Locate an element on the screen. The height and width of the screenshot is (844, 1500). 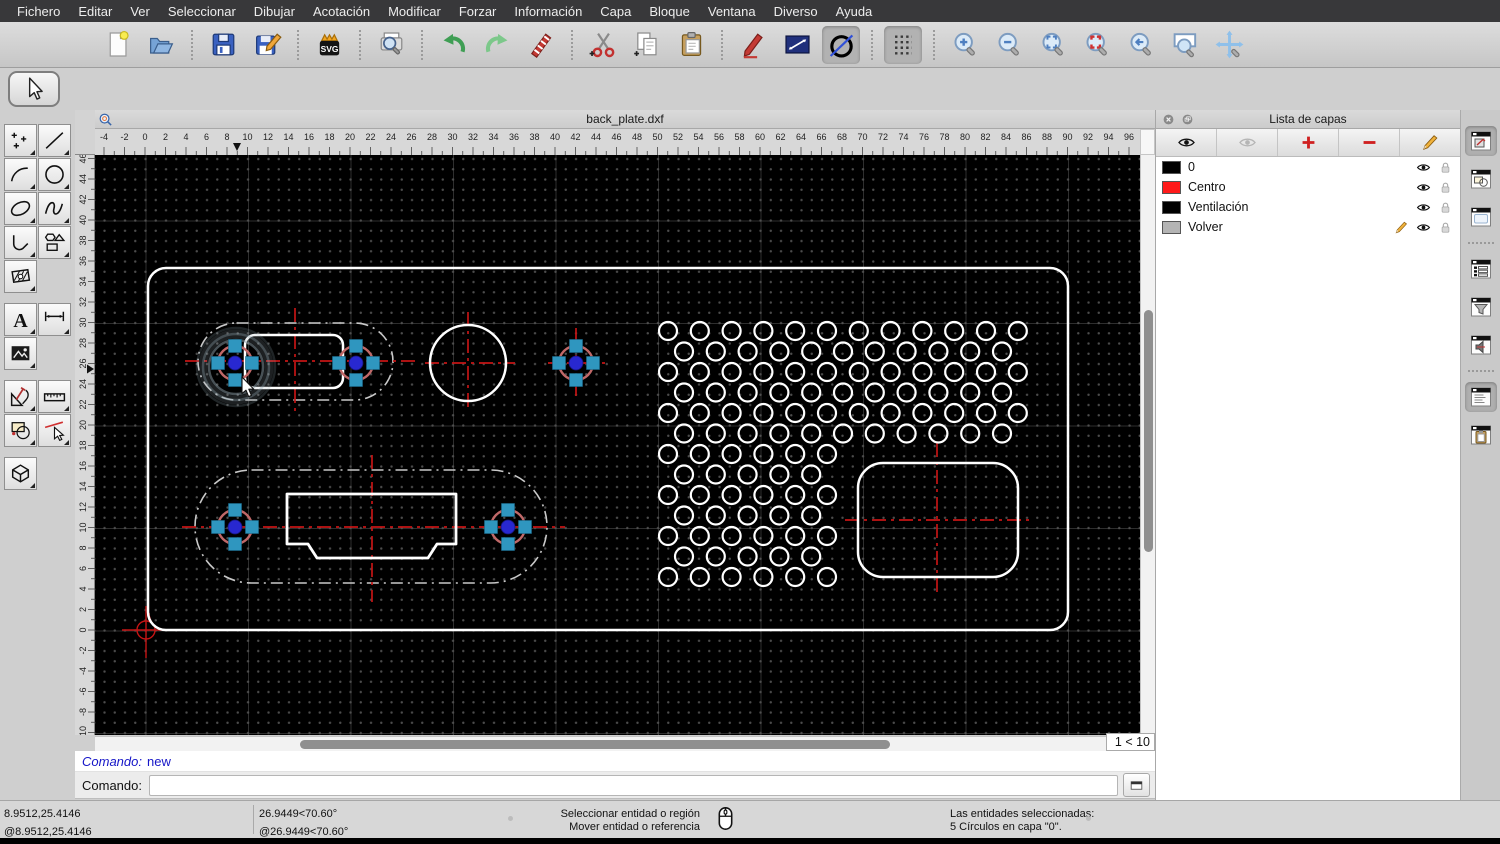
menu-ayuda: Ayuda is located at coordinates (854, 11).